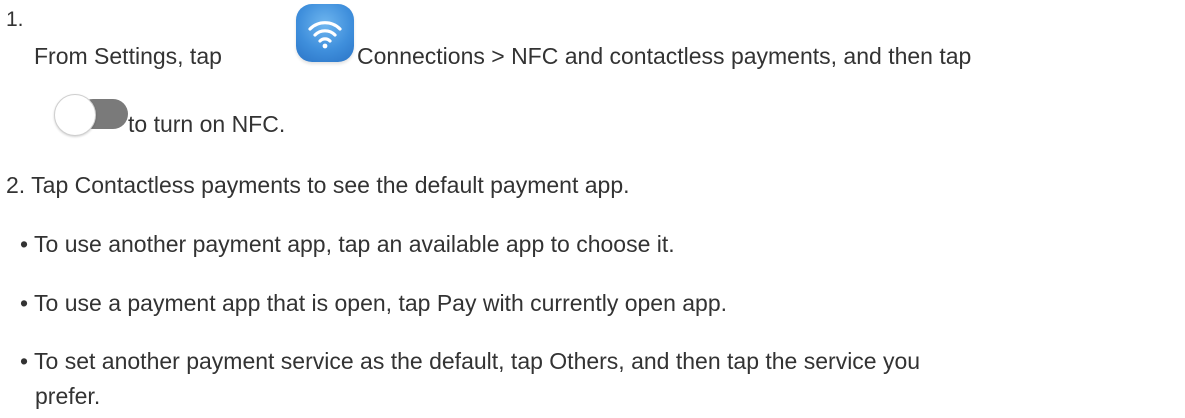  Describe the element at coordinates (68, 396) in the screenshot. I see `list-item-text-continuation: prefer.` at that location.